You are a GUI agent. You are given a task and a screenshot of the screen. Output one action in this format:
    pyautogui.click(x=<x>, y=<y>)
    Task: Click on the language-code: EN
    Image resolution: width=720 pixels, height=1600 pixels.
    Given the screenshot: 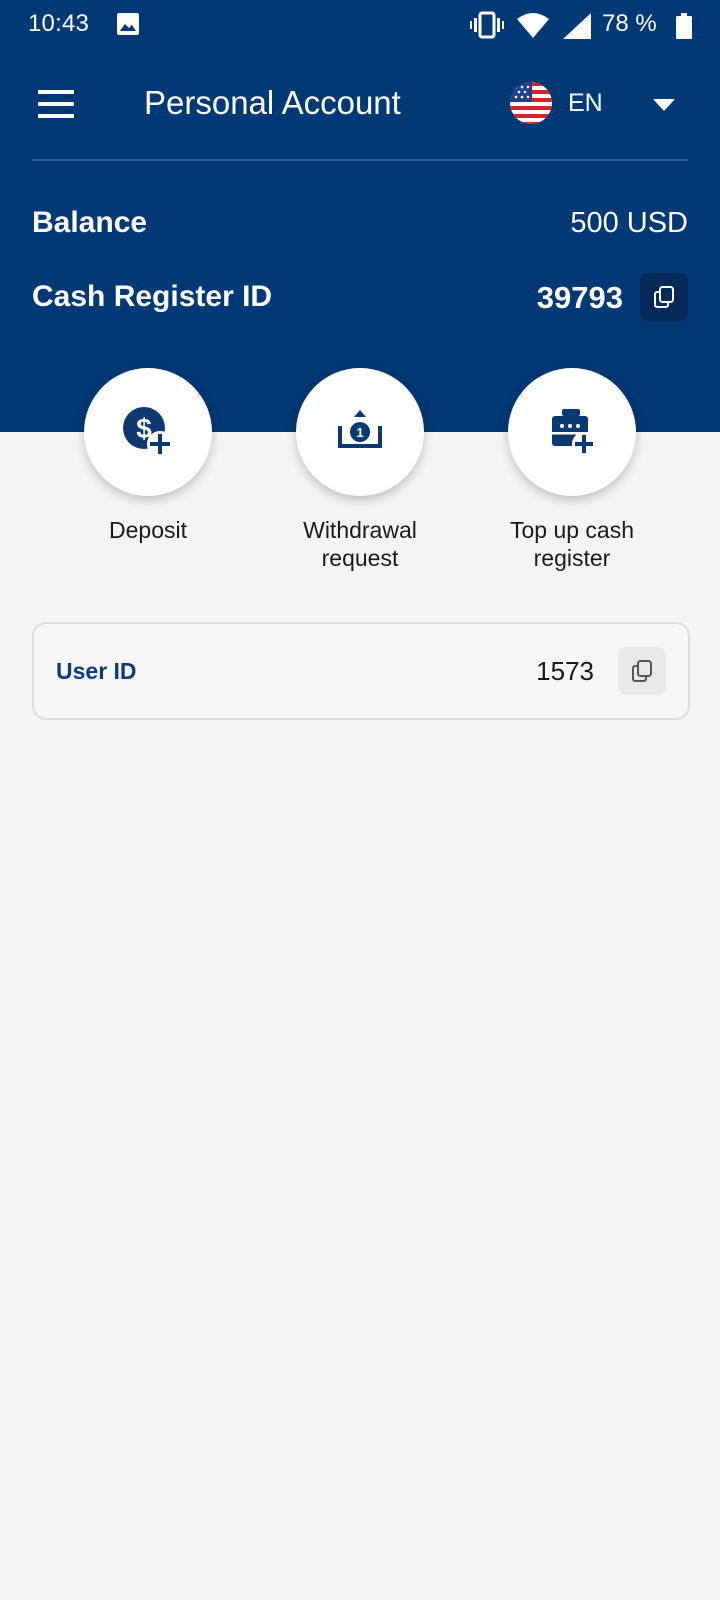 What is the action you would take?
    pyautogui.click(x=585, y=103)
    